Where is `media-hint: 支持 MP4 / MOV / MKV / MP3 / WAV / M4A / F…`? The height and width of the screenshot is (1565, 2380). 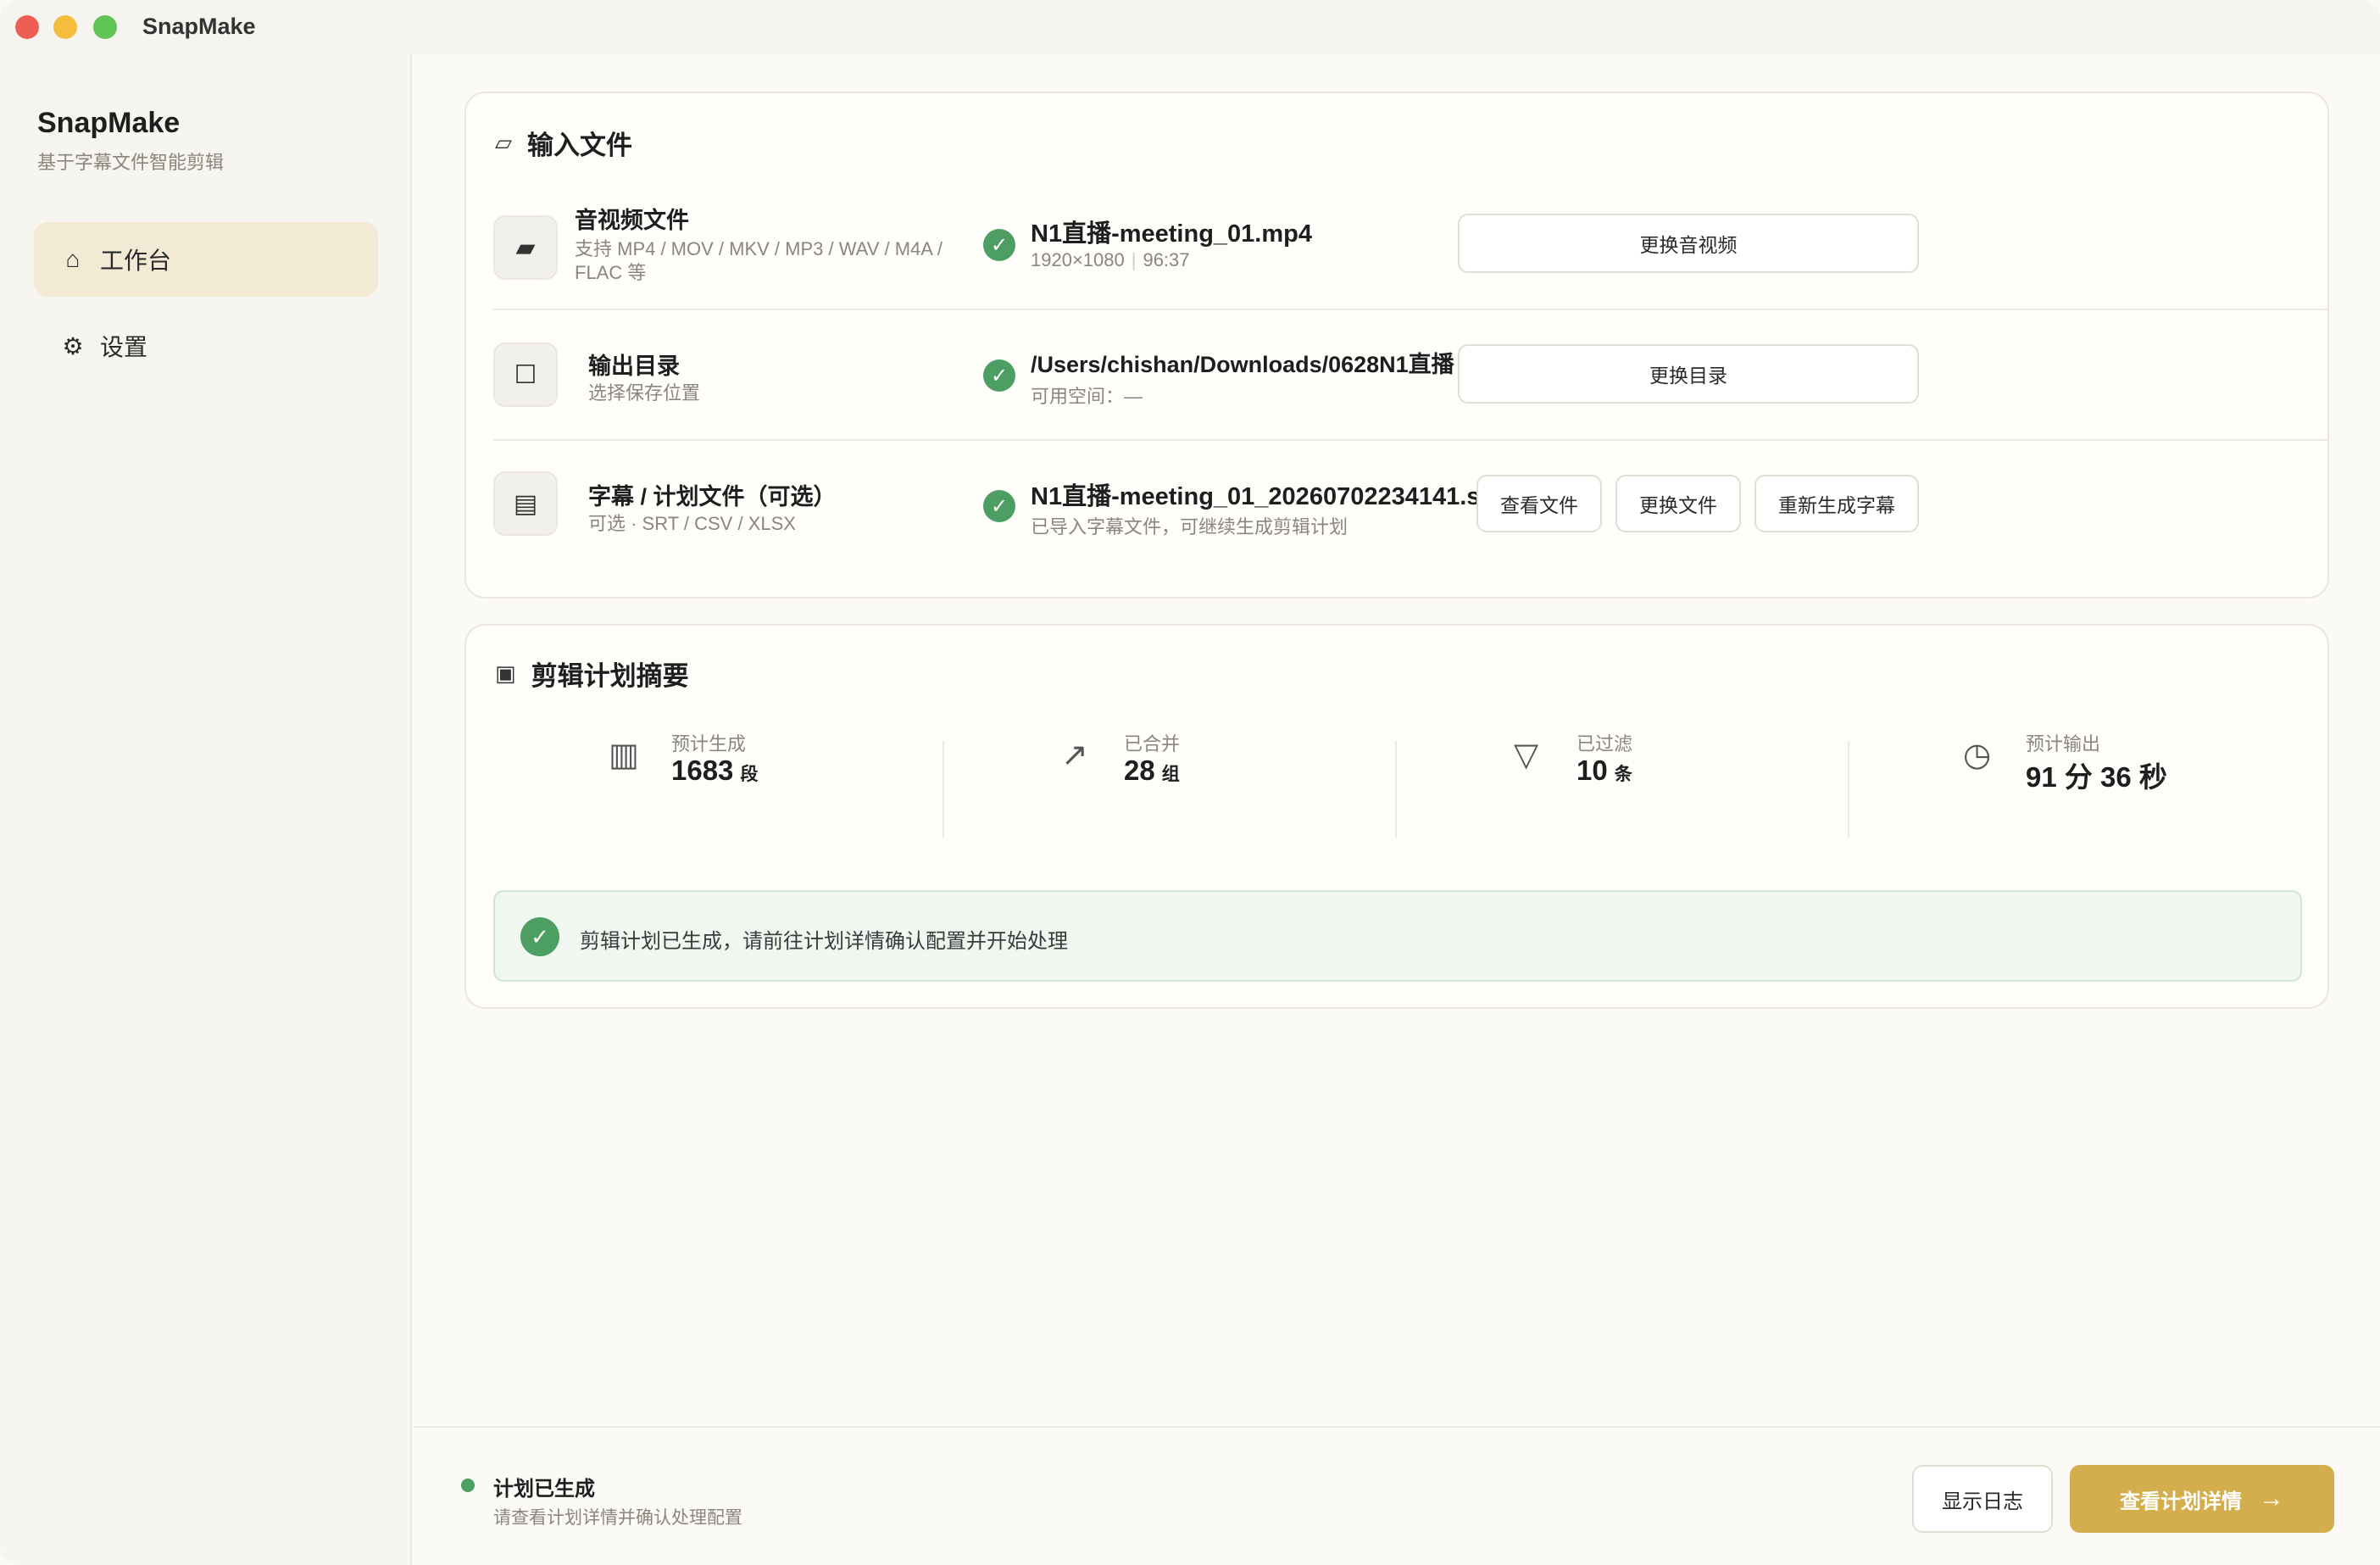 media-hint: 支持 MP4 / MOV / MKV / MP3 / WAV / M4A / F… is located at coordinates (759, 260).